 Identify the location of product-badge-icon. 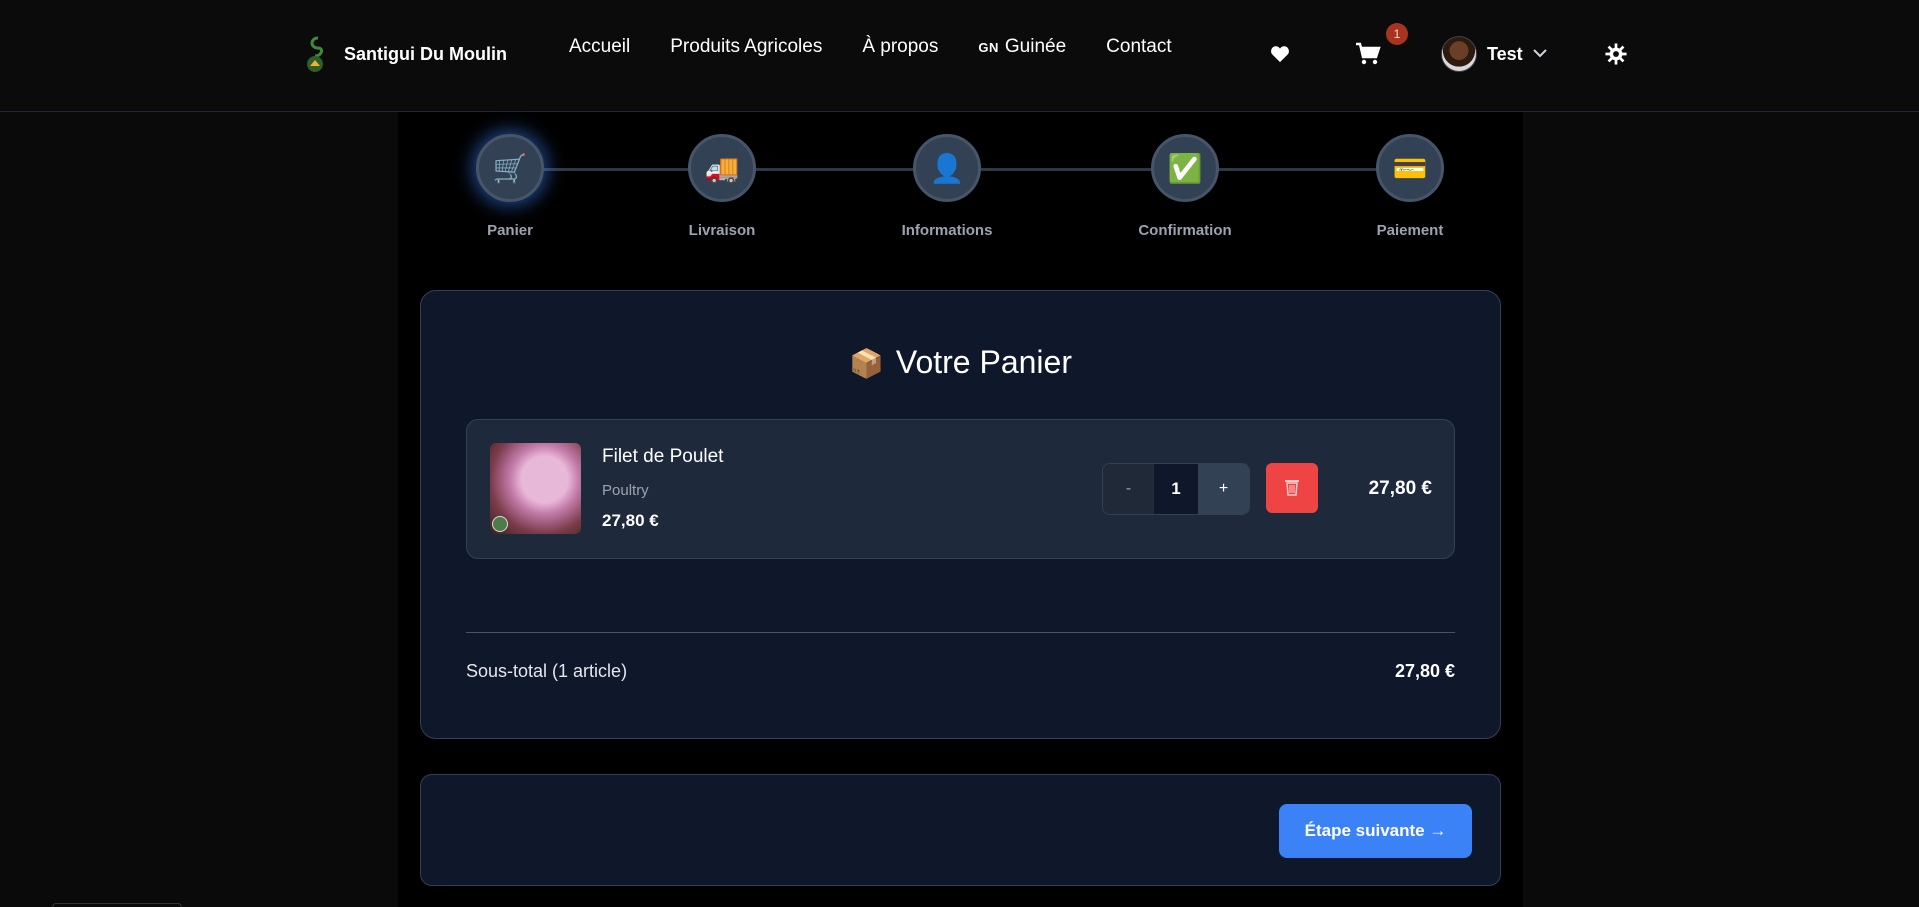
(500, 524).